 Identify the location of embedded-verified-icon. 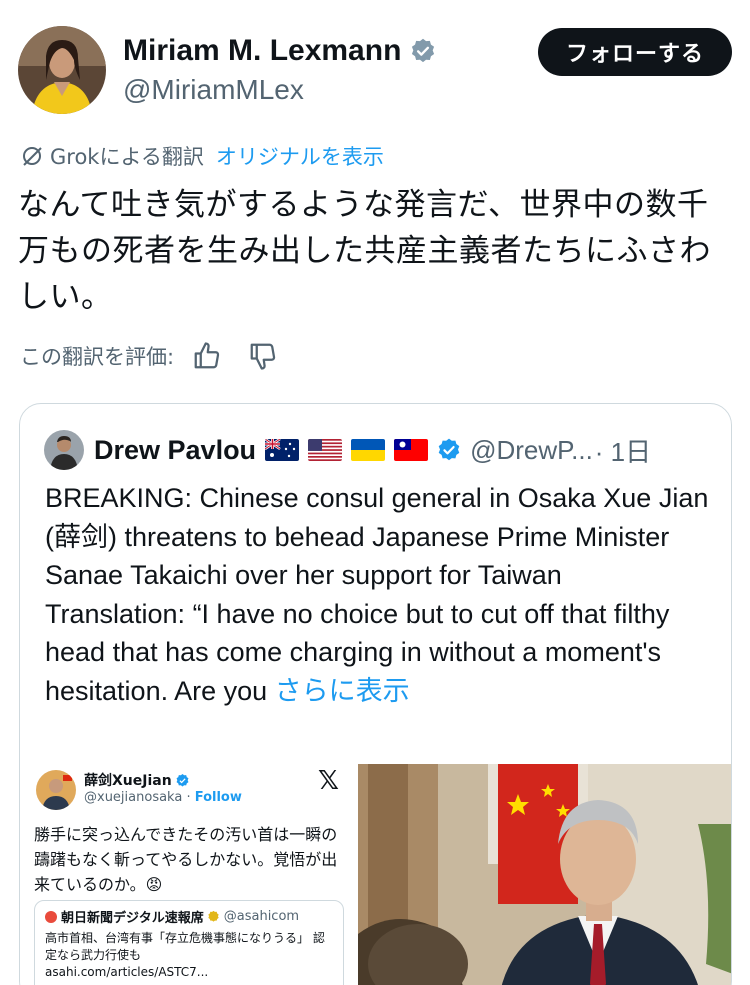
(182, 779).